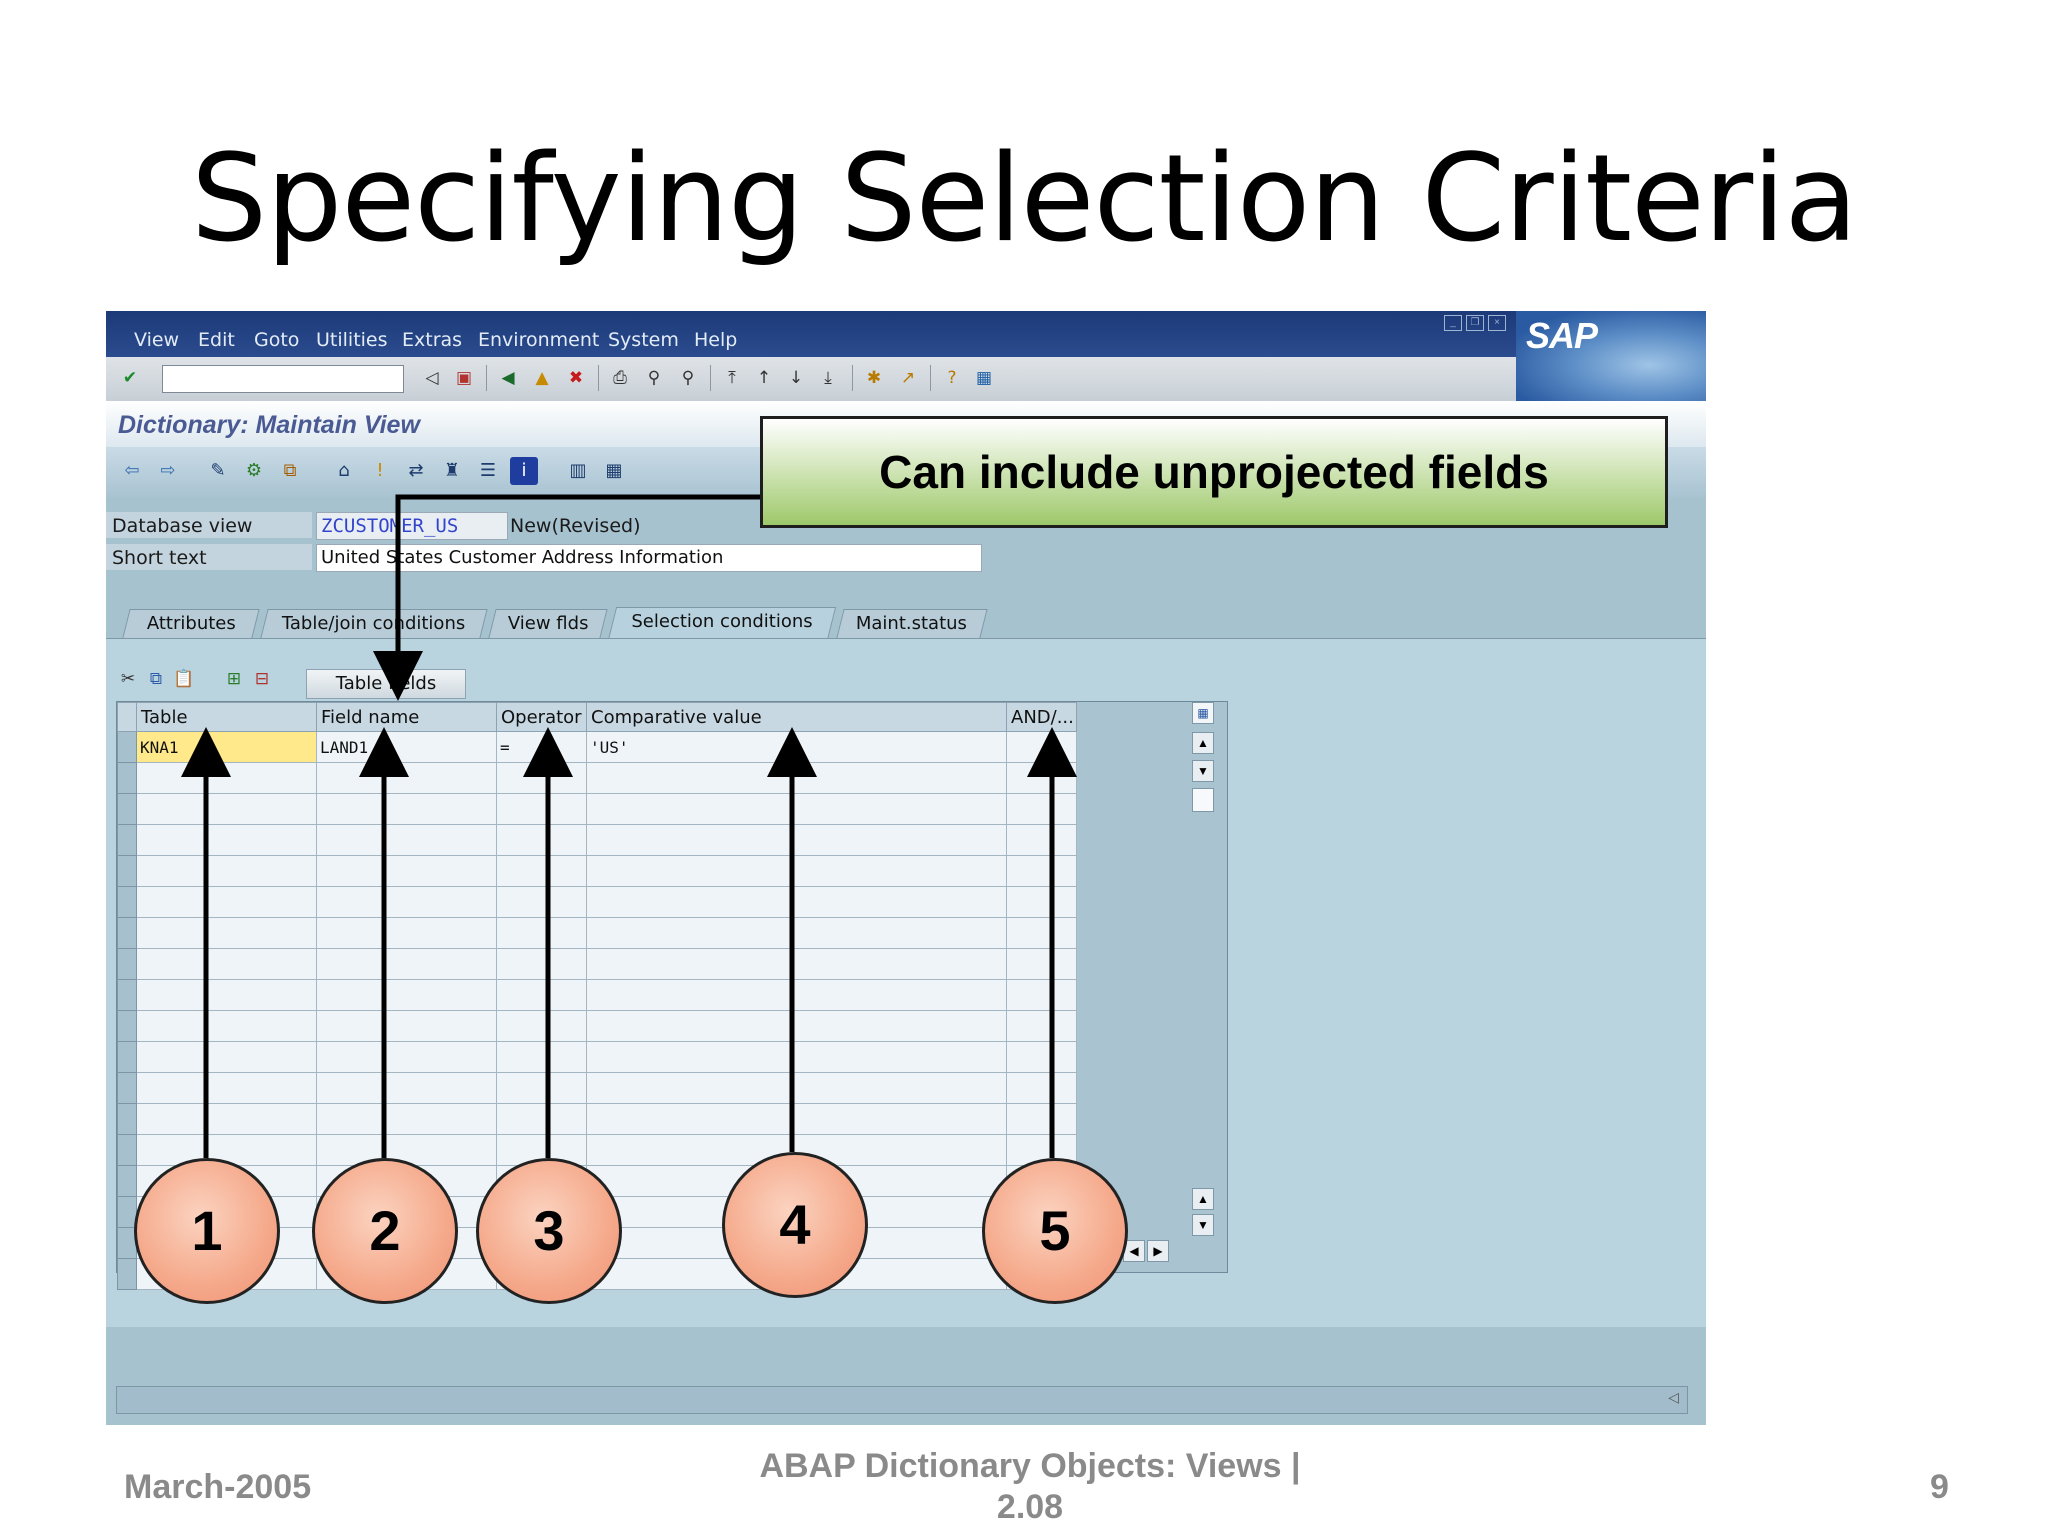  I want to click on page-number: 9, so click(1939, 1487).